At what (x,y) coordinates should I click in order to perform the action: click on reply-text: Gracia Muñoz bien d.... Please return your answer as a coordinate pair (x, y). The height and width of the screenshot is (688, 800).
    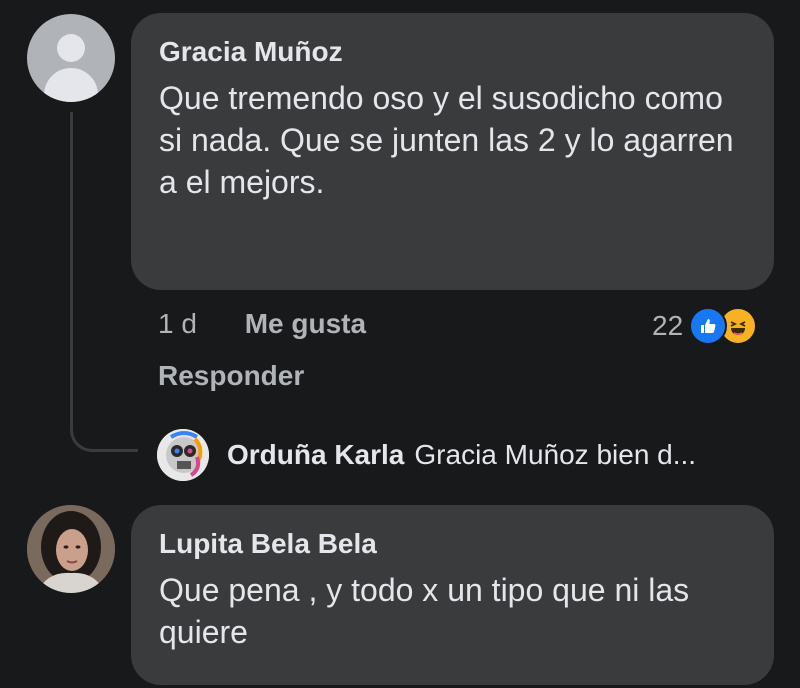
    Looking at the image, I should click on (555, 454).